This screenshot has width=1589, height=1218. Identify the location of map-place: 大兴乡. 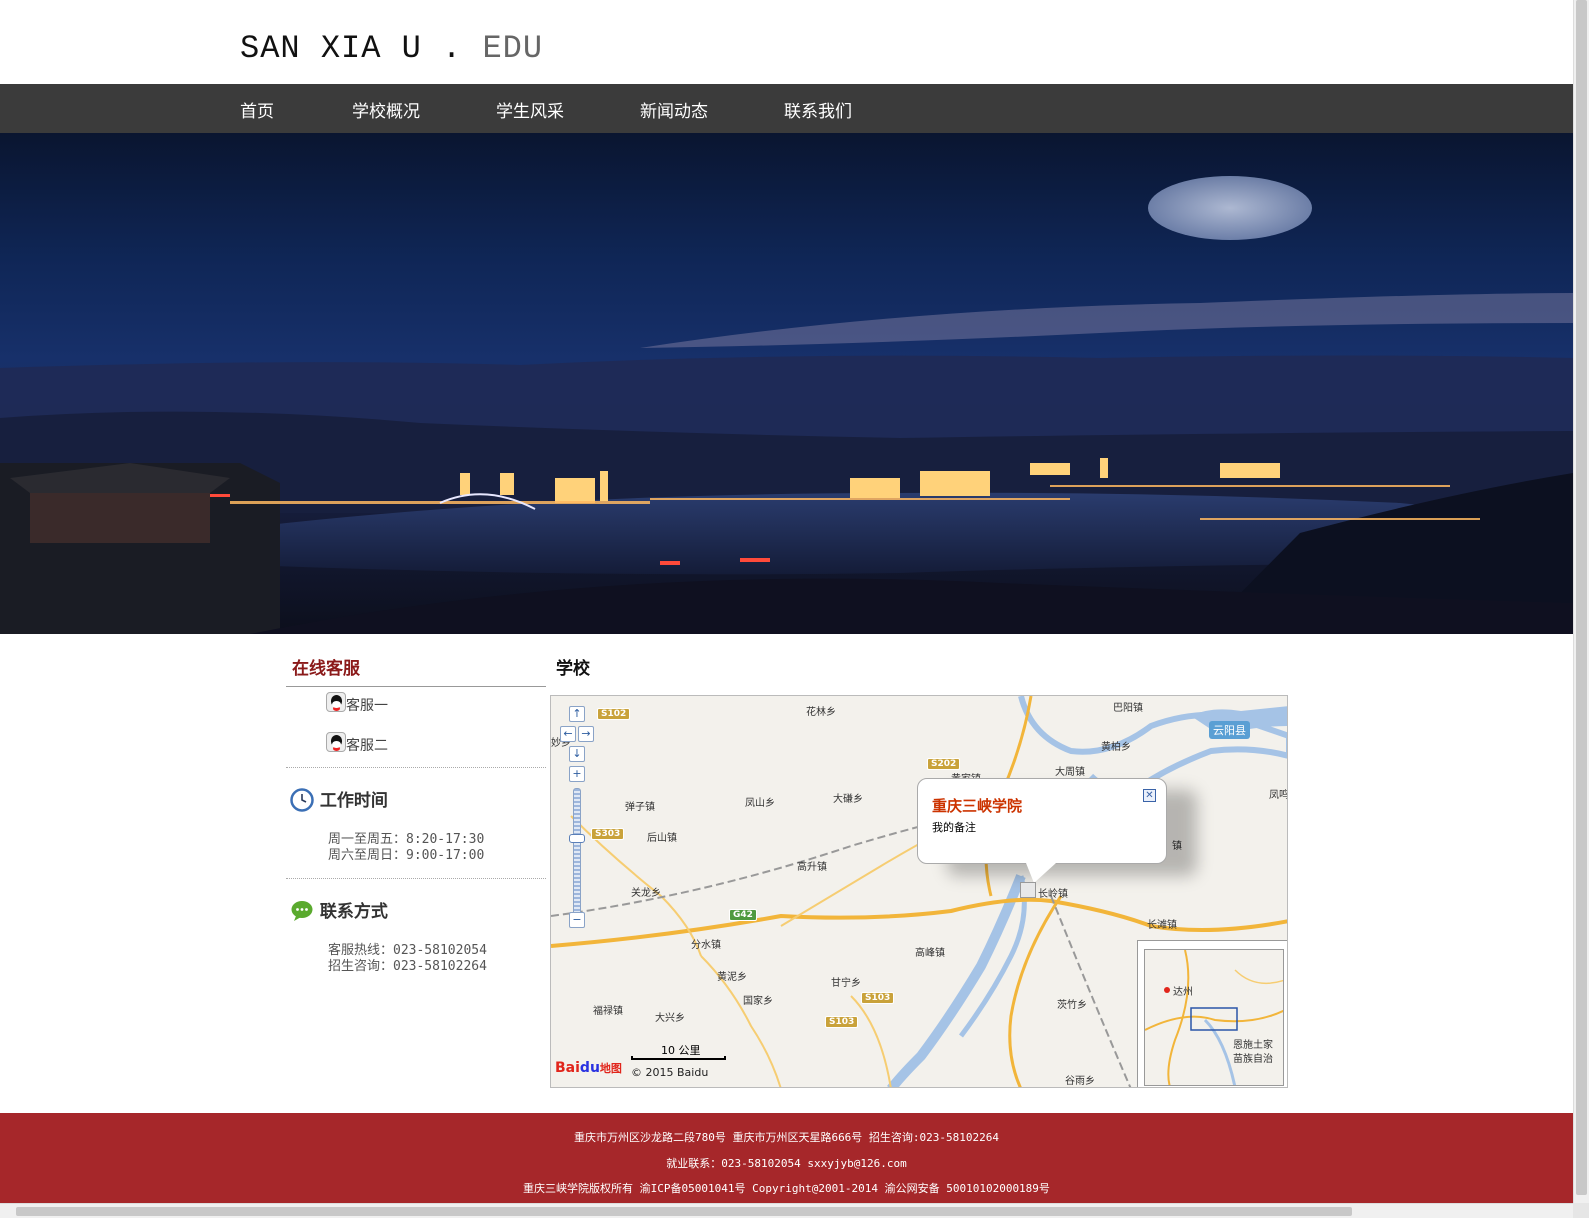
(670, 1018).